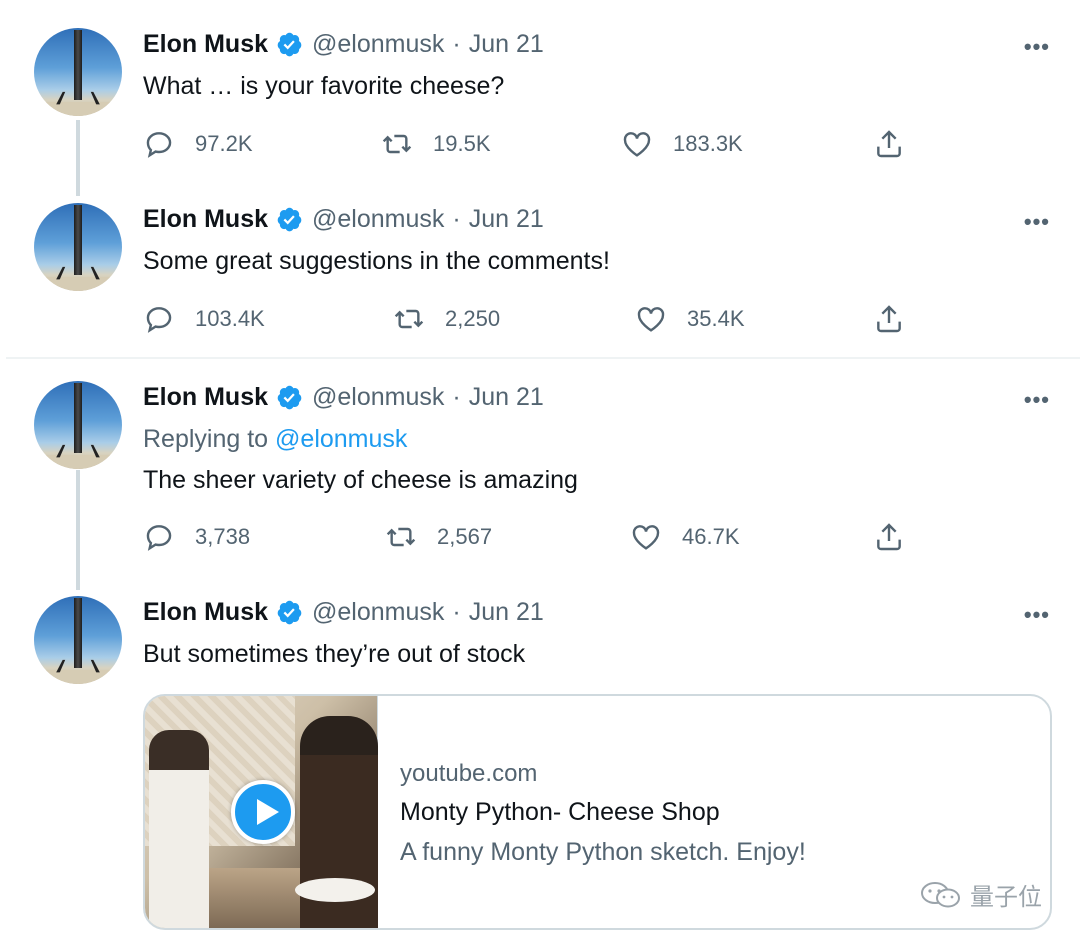 The width and height of the screenshot is (1080, 940). Describe the element at coordinates (560, 812) in the screenshot. I see `card-title: Monty Python- Cheese Shop` at that location.